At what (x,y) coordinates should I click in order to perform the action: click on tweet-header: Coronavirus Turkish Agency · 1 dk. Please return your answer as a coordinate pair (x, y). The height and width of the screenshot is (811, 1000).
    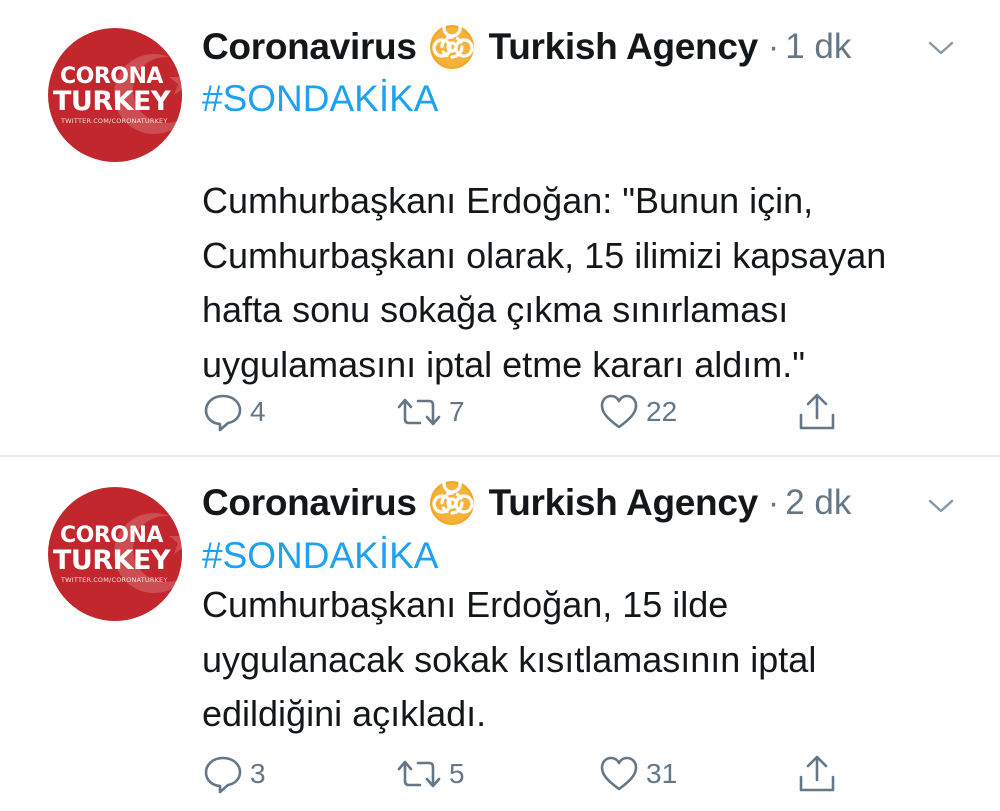
    Looking at the image, I should click on (526, 47).